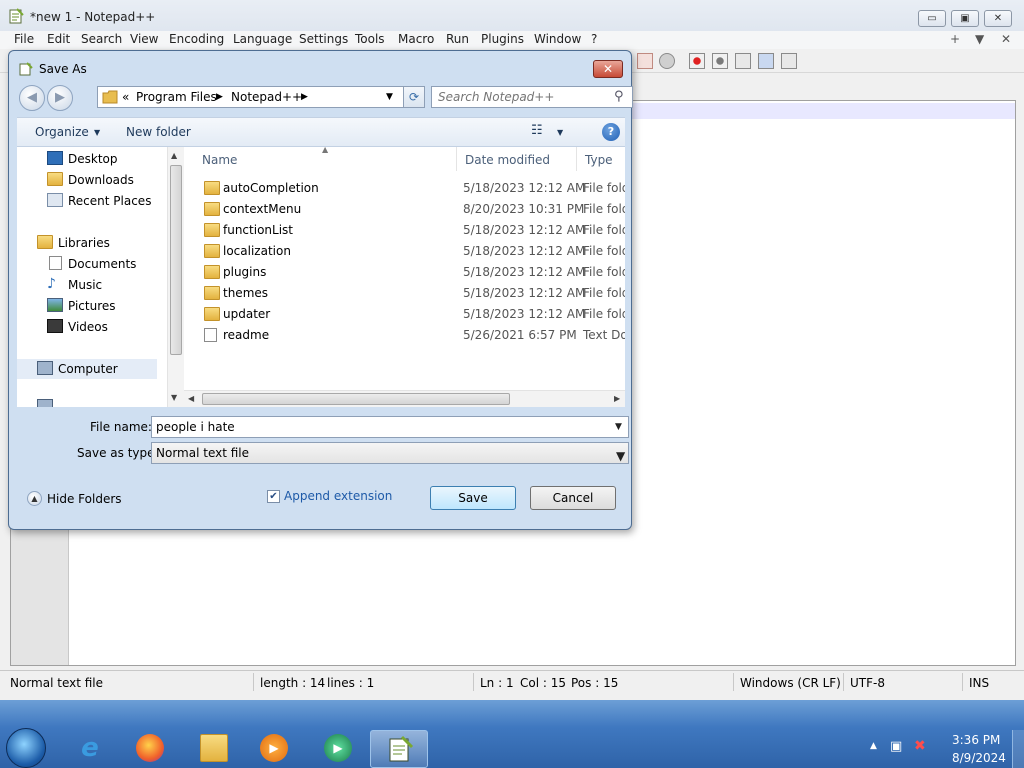  Describe the element at coordinates (409, 335) in the screenshot. I see `file-row: readme 5/26/2021 6:57 PM Text Docu` at that location.